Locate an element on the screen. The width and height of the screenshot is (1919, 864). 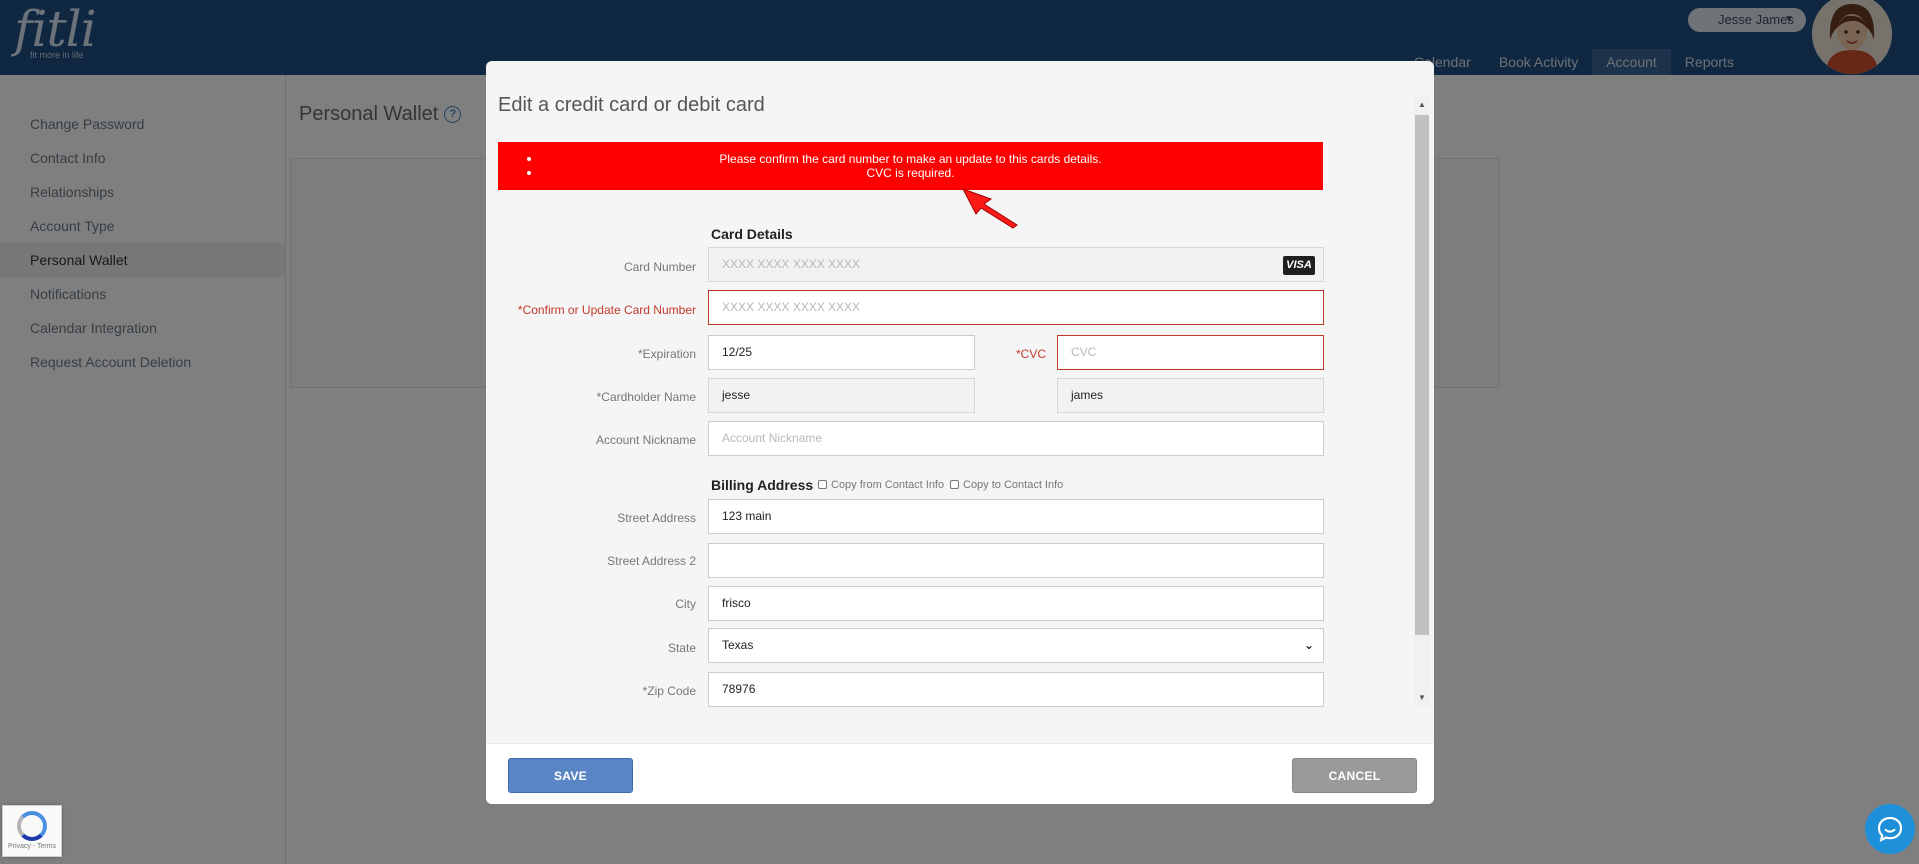
modal-footer: SAVE CANCEL is located at coordinates (960, 773).